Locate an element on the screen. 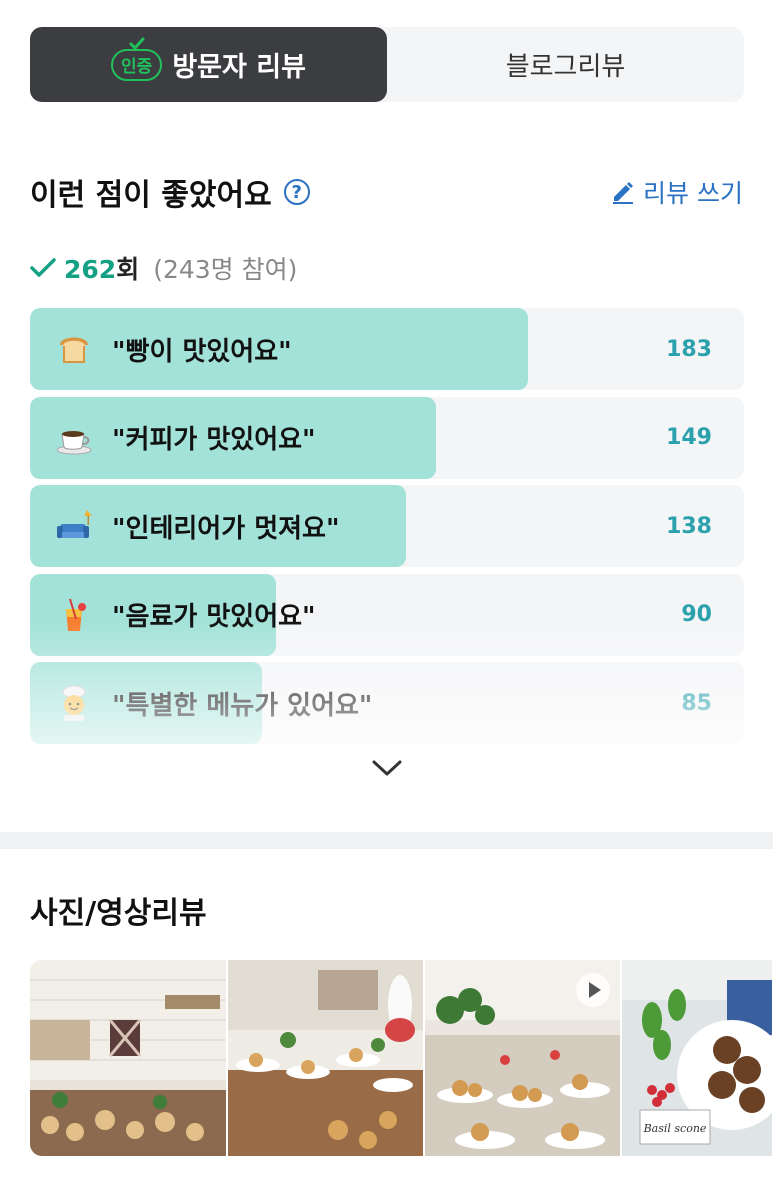 The image size is (773, 1187). good-point-count: 85 is located at coordinates (696, 703).